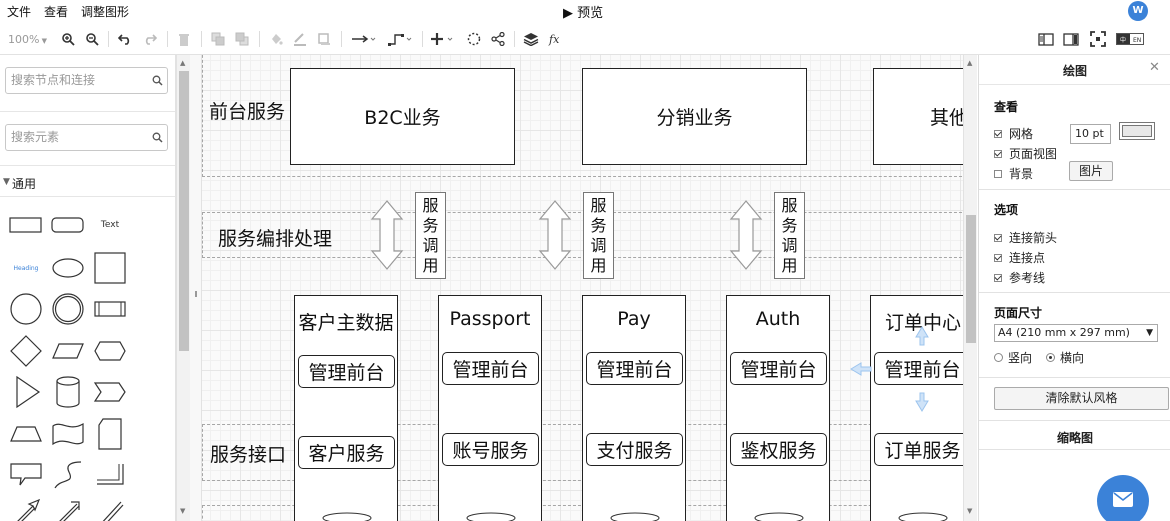 The image size is (1170, 521). I want to click on grid-option: 网格, so click(1013, 133).